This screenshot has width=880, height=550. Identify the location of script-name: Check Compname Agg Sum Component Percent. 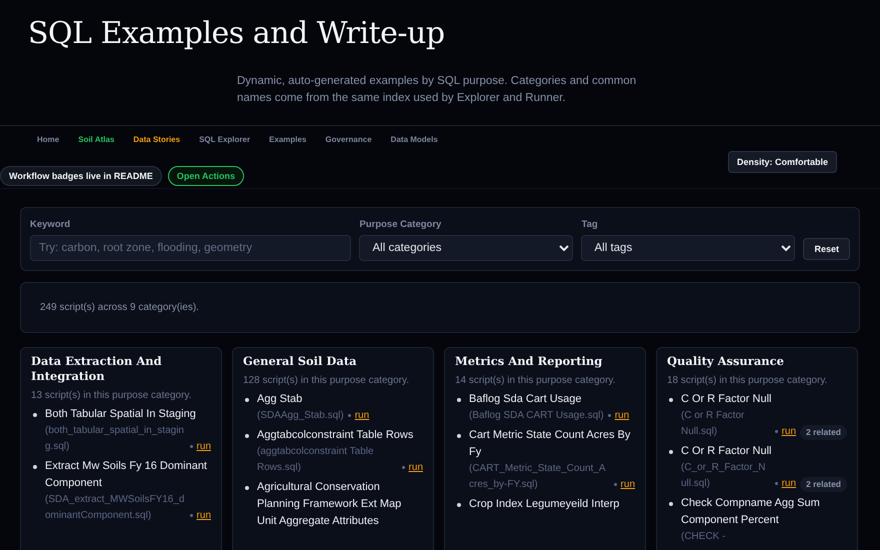
(751, 512).